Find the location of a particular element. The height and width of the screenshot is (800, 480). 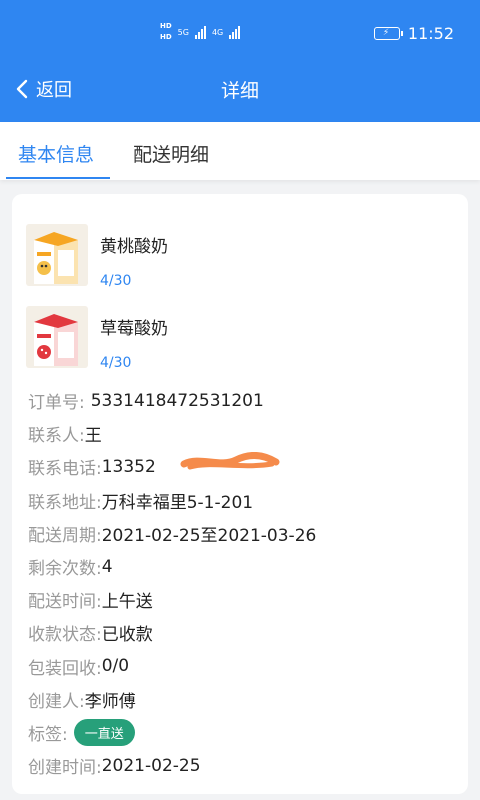

redaction-scribble is located at coordinates (230, 461).